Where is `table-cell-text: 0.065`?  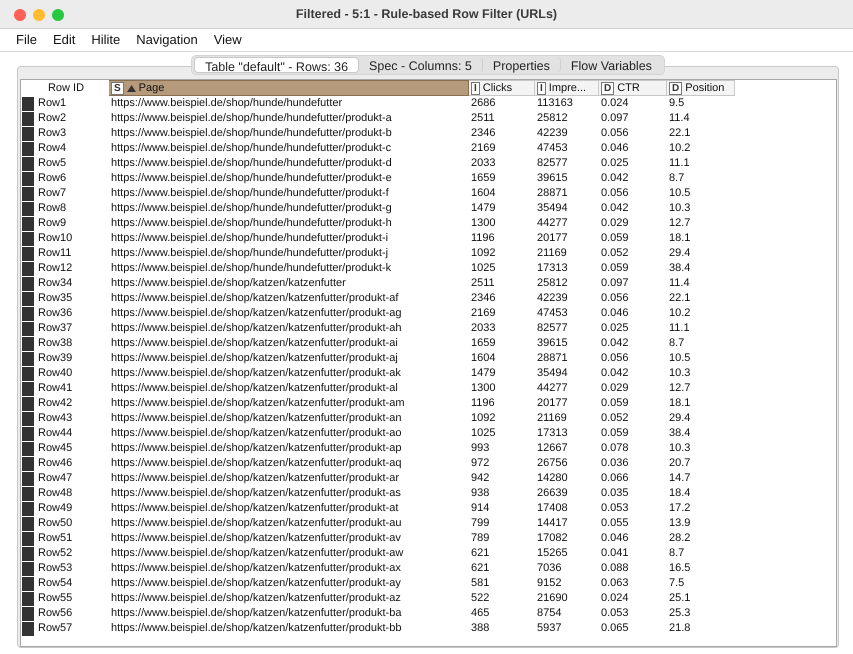 table-cell-text: 0.065 is located at coordinates (615, 628).